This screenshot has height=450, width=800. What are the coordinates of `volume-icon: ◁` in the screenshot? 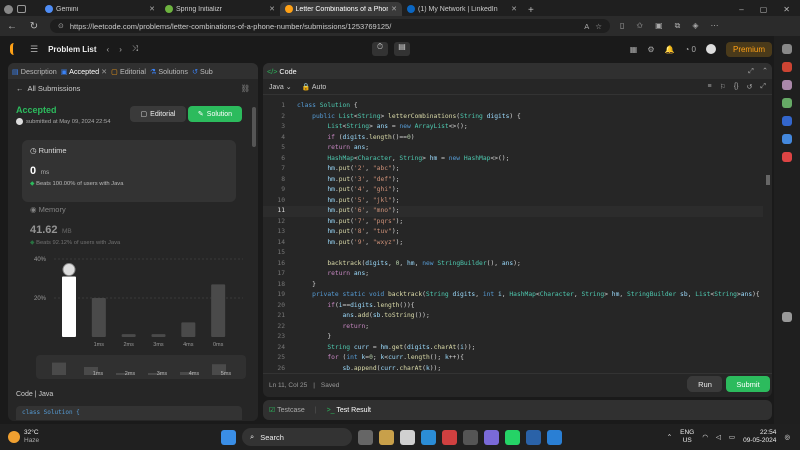 It's located at (718, 437).